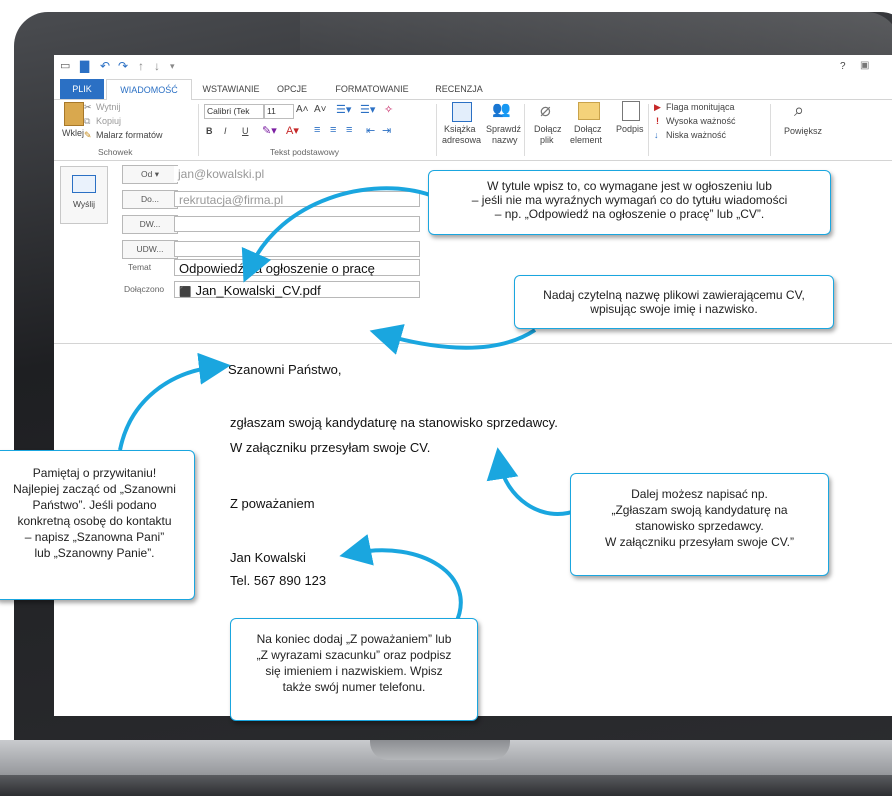  Describe the element at coordinates (157, 66) in the screenshot. I see `arrow-down-icon: ↓` at that location.